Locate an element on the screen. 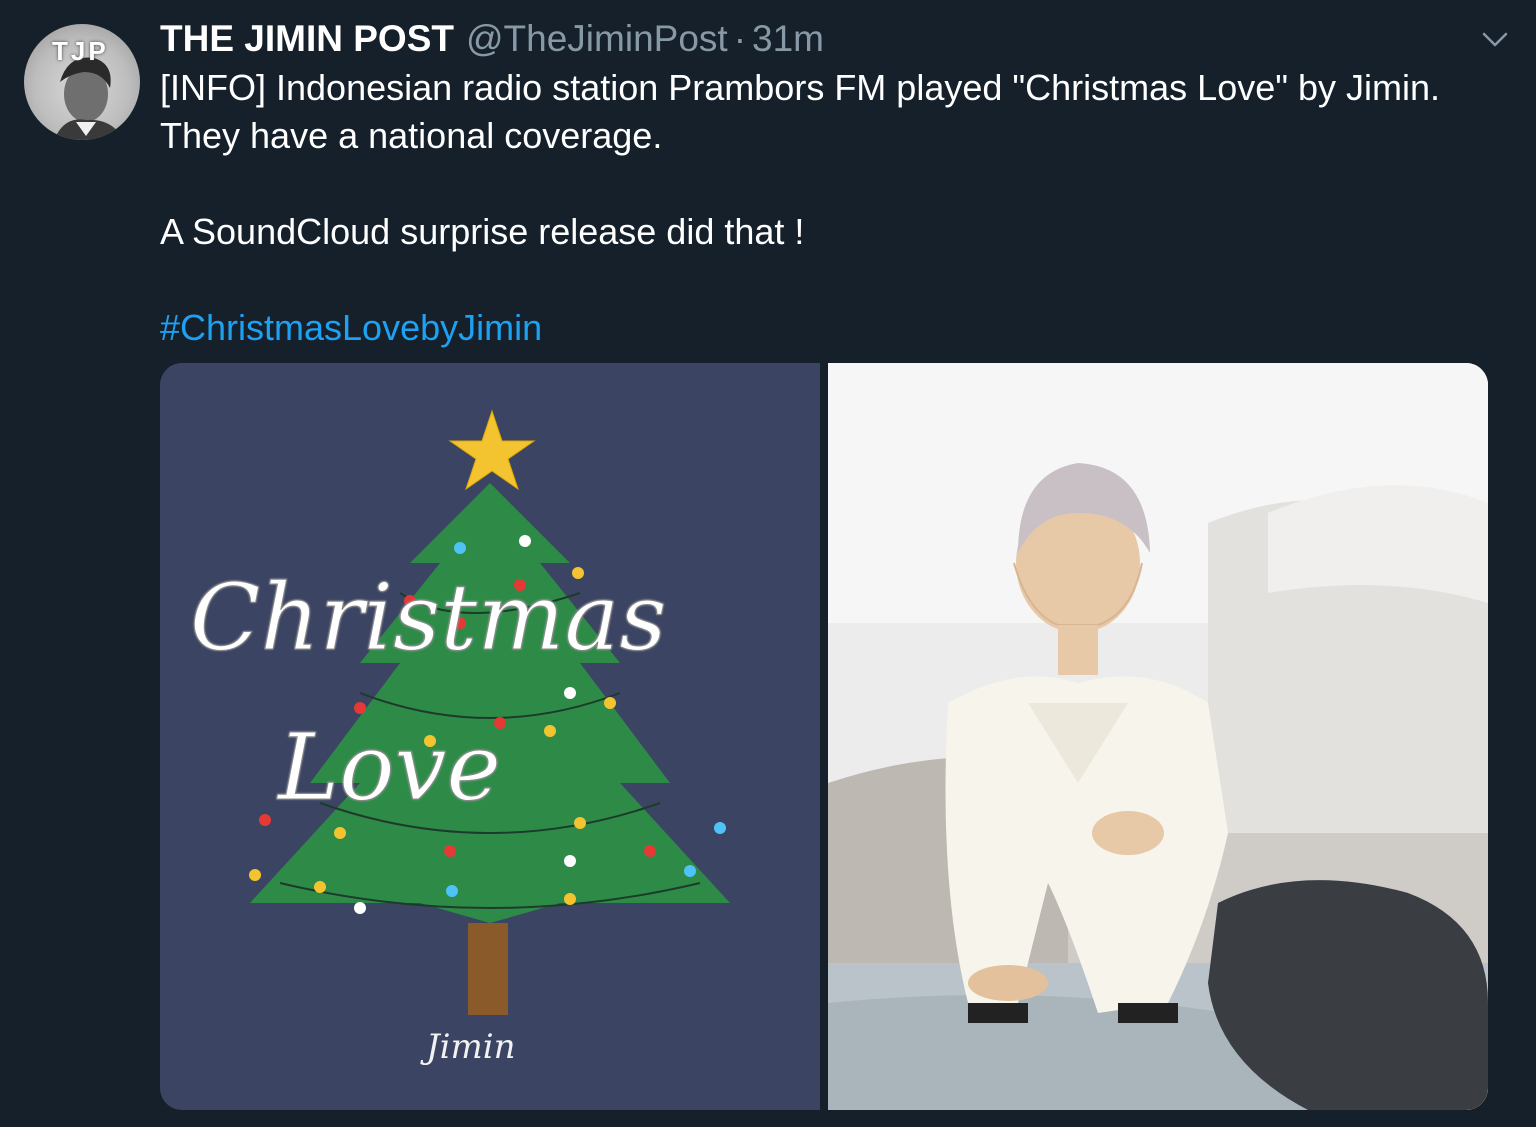 This screenshot has height=1127, width=1536. display-name: THE JIMIN POST is located at coordinates (307, 39).